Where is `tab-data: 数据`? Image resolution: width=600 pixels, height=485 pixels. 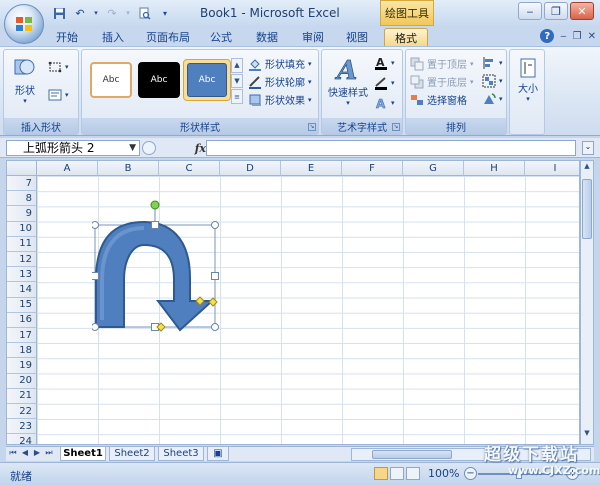 tab-data: 数据 is located at coordinates (267, 37).